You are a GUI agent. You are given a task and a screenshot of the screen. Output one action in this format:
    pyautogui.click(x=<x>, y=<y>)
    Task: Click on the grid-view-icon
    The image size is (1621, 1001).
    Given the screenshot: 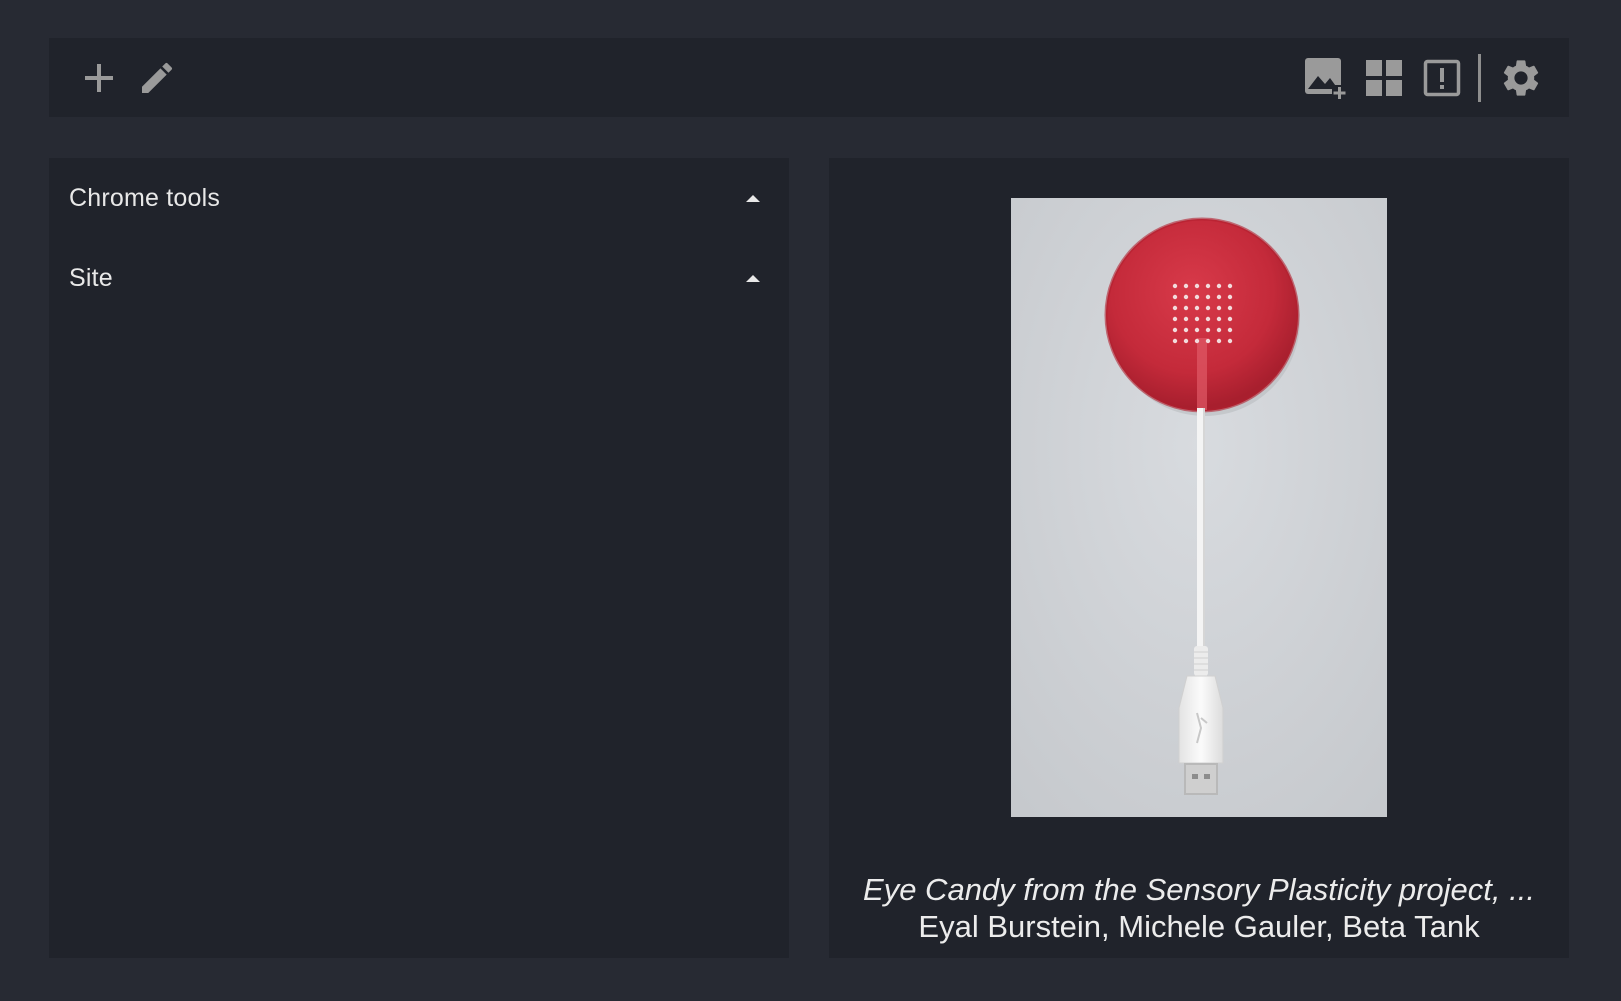 What is the action you would take?
    pyautogui.click(x=1384, y=78)
    